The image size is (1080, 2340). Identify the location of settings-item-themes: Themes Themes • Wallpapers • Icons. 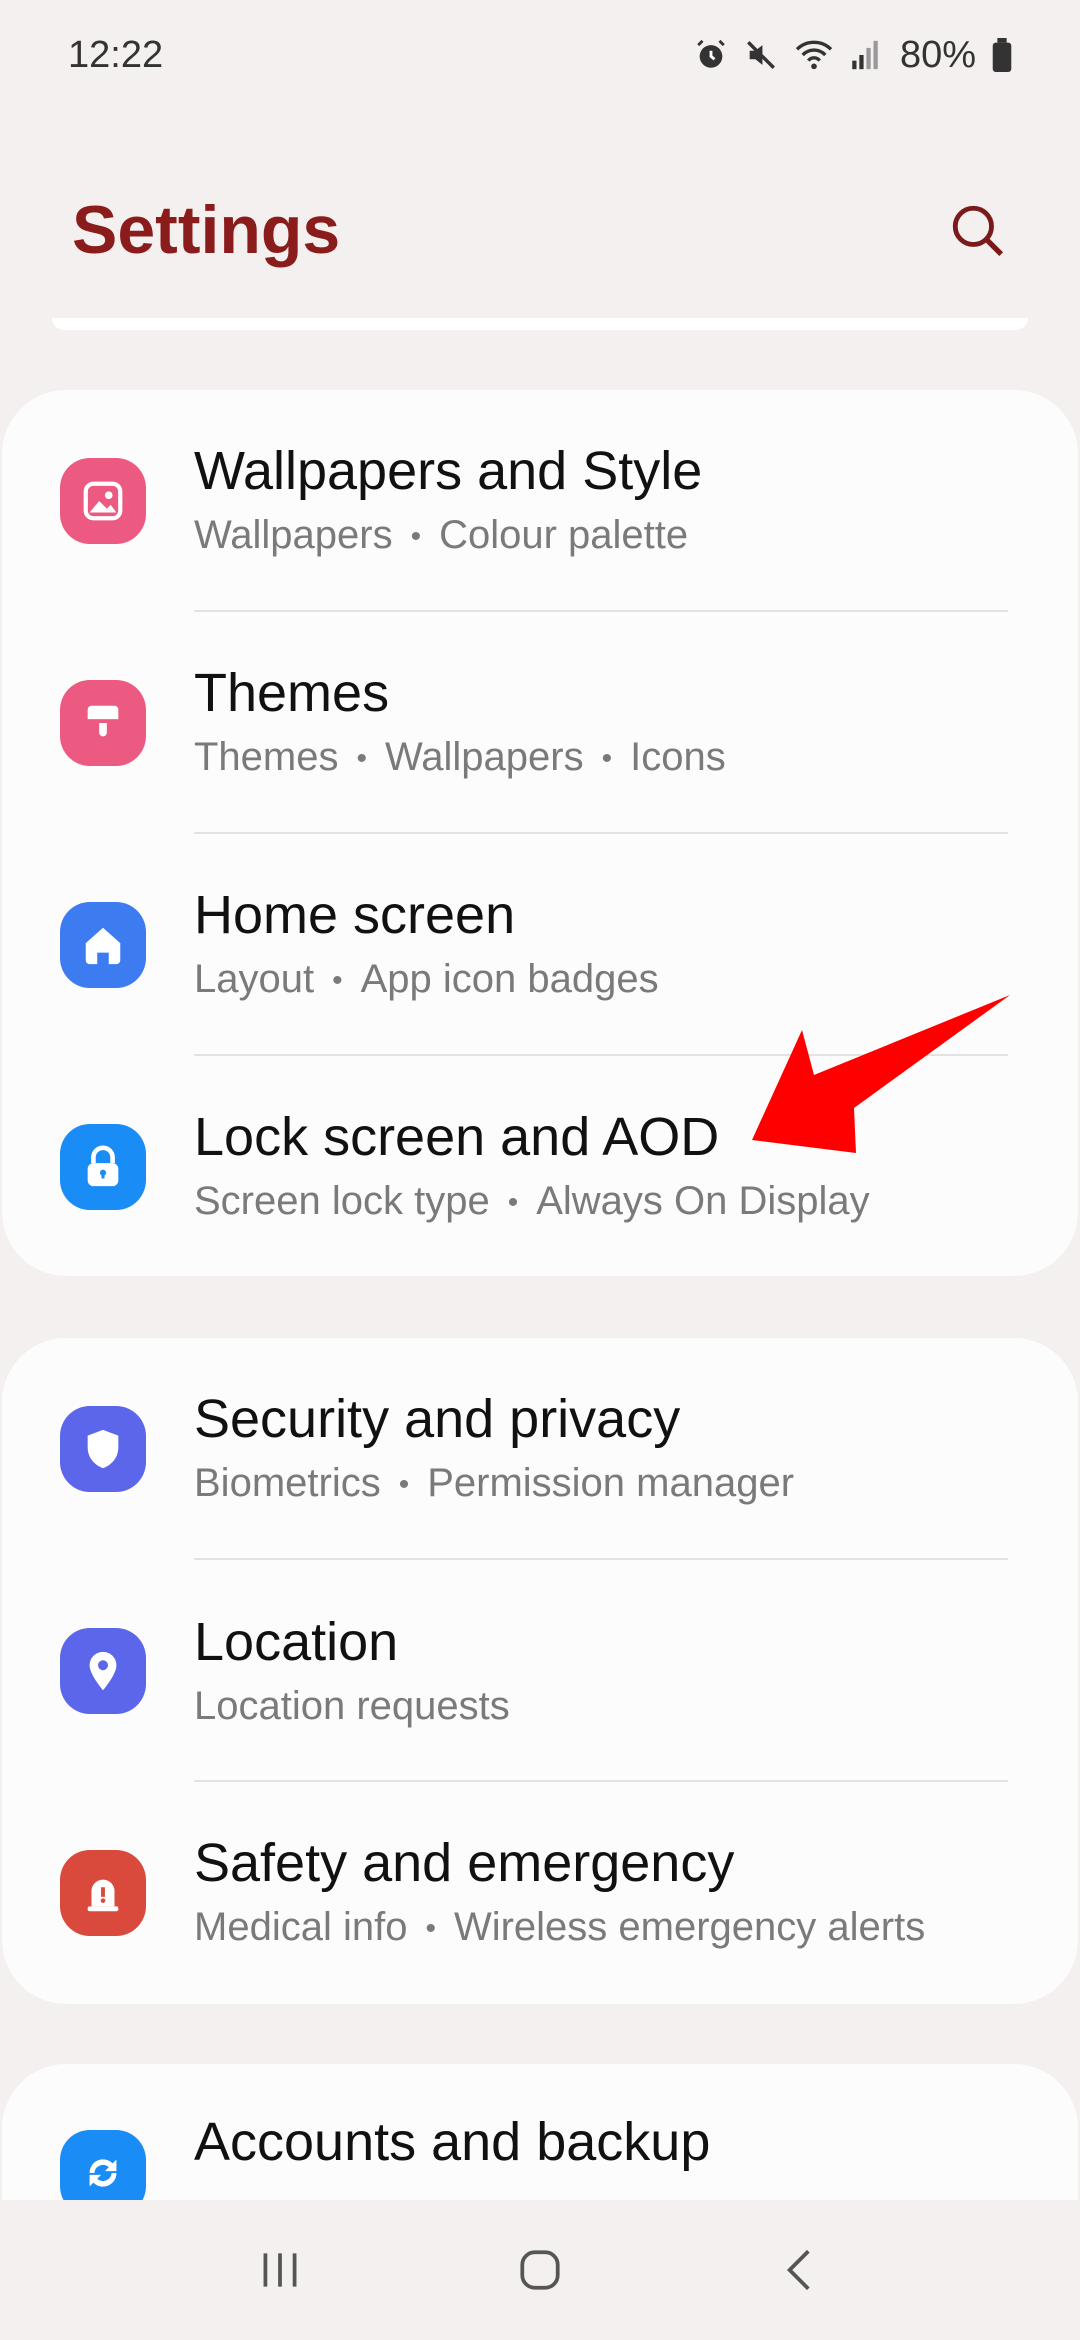
(540, 723).